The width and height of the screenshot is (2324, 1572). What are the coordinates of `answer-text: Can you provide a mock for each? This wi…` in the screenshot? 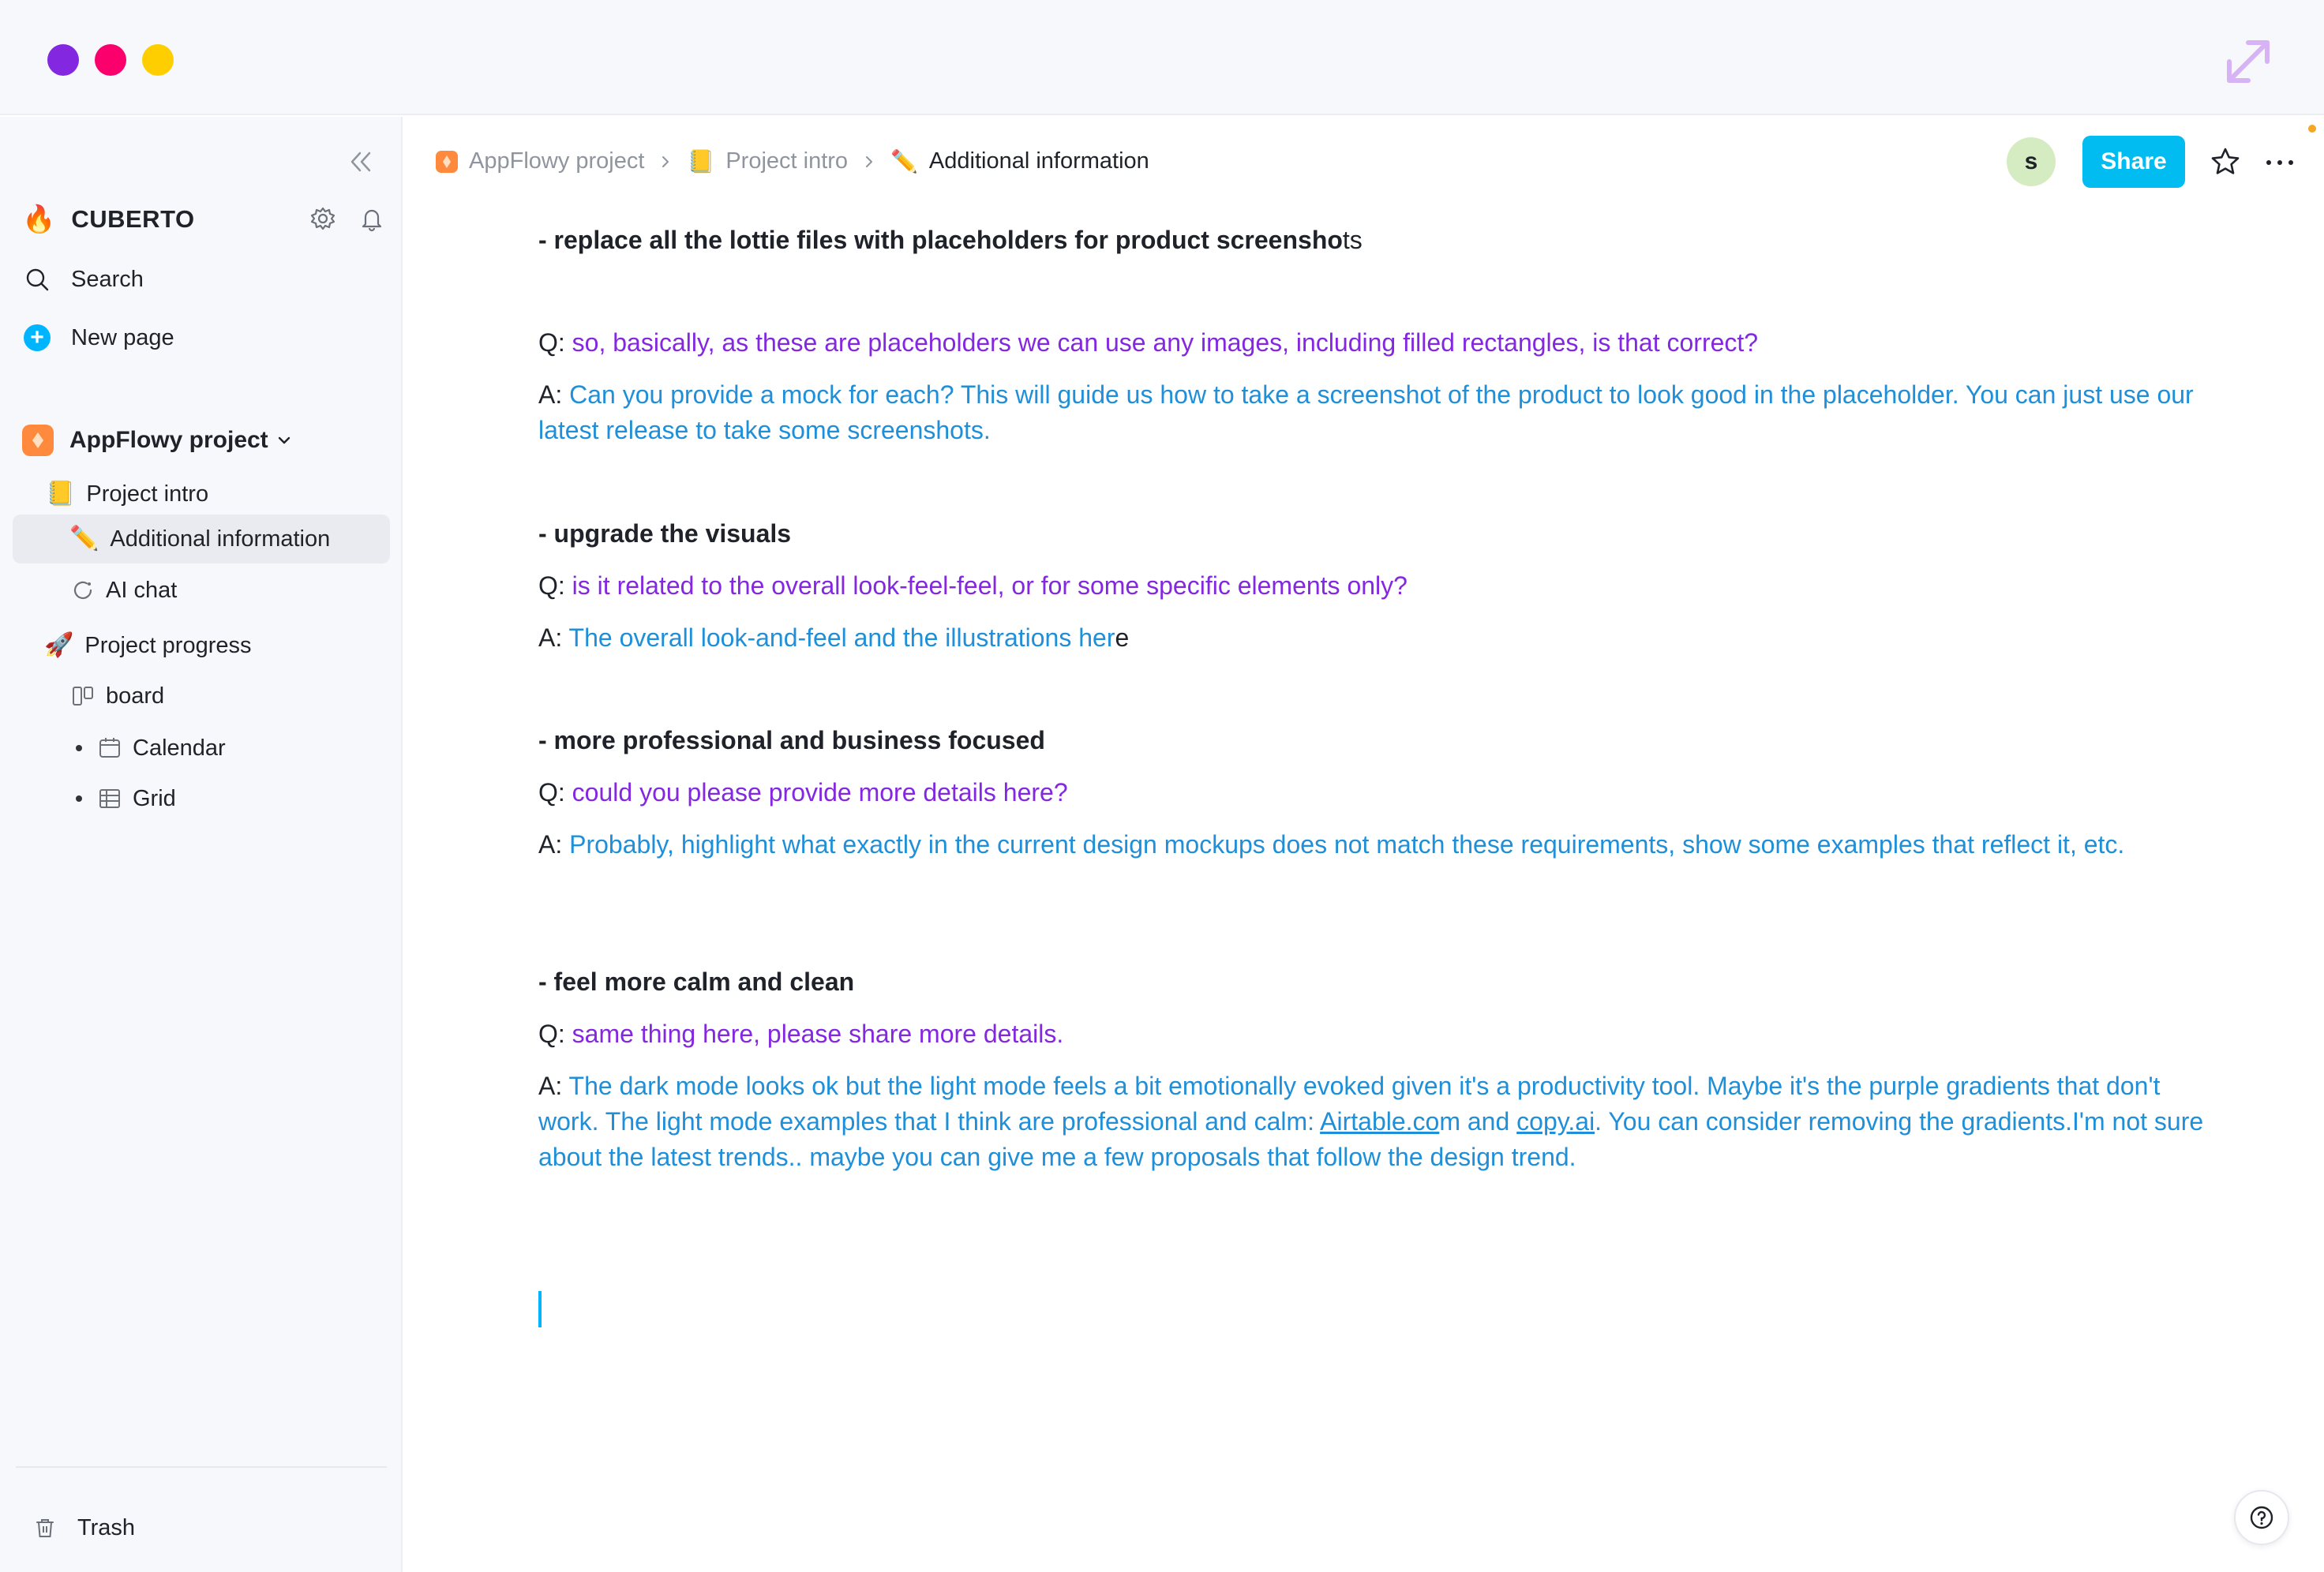 It's located at (1366, 412).